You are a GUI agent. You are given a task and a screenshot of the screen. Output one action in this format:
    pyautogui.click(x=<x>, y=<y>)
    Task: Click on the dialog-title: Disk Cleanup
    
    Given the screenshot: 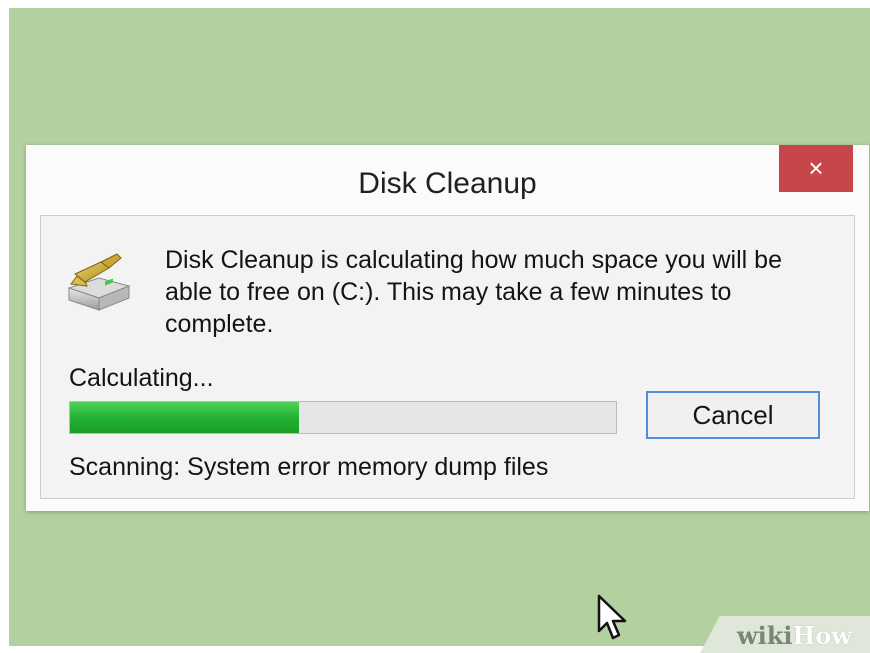 What is the action you would take?
    pyautogui.click(x=447, y=183)
    